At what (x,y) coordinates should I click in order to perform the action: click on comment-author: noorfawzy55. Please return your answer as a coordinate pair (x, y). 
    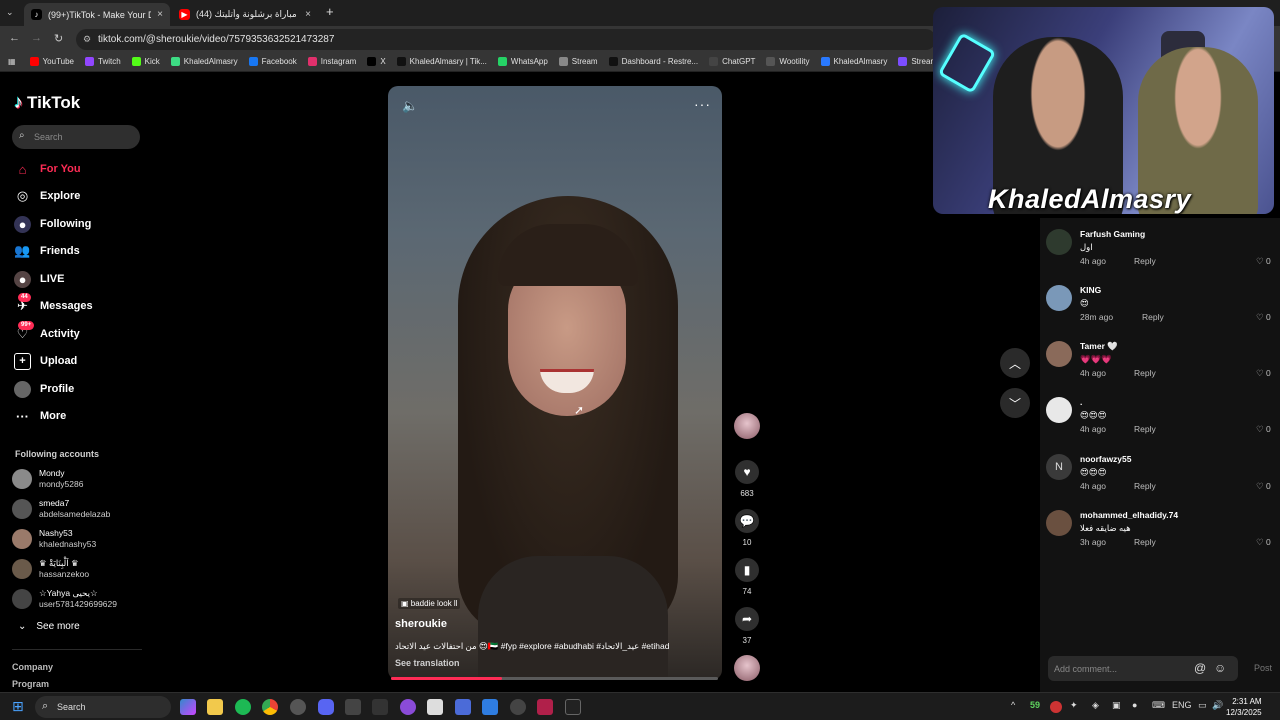
    Looking at the image, I should click on (1106, 459).